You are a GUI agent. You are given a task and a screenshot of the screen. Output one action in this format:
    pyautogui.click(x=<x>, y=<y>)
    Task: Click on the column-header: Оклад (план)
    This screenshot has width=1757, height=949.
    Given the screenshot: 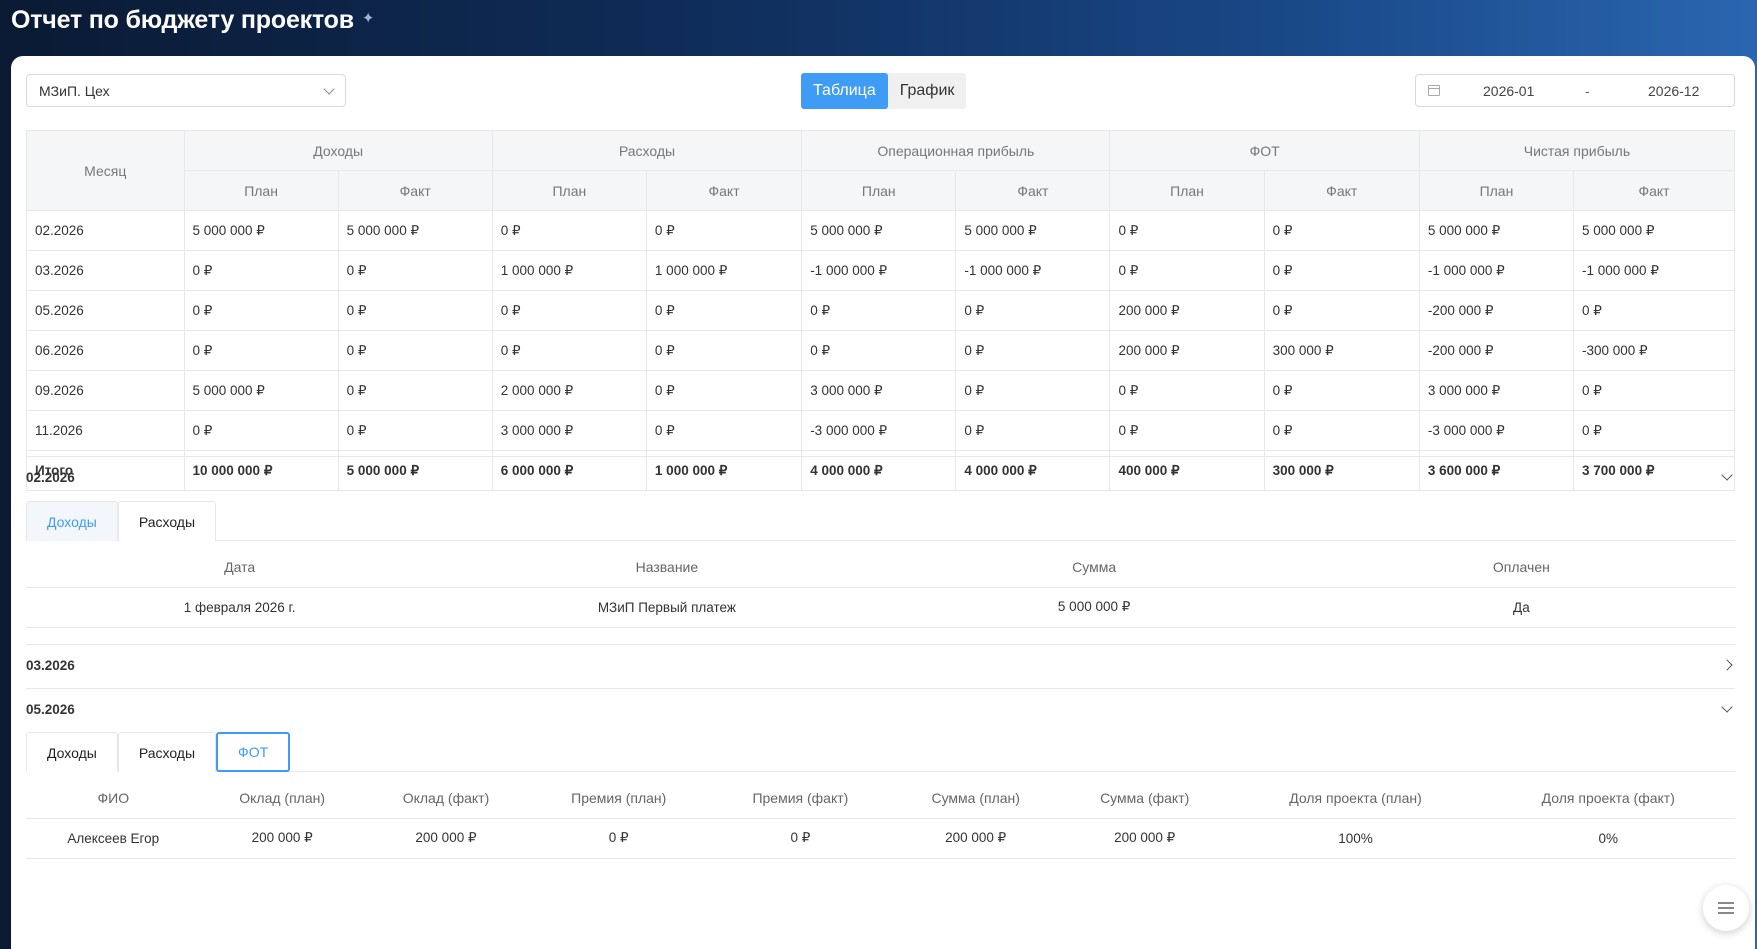 What is the action you would take?
    pyautogui.click(x=282, y=798)
    